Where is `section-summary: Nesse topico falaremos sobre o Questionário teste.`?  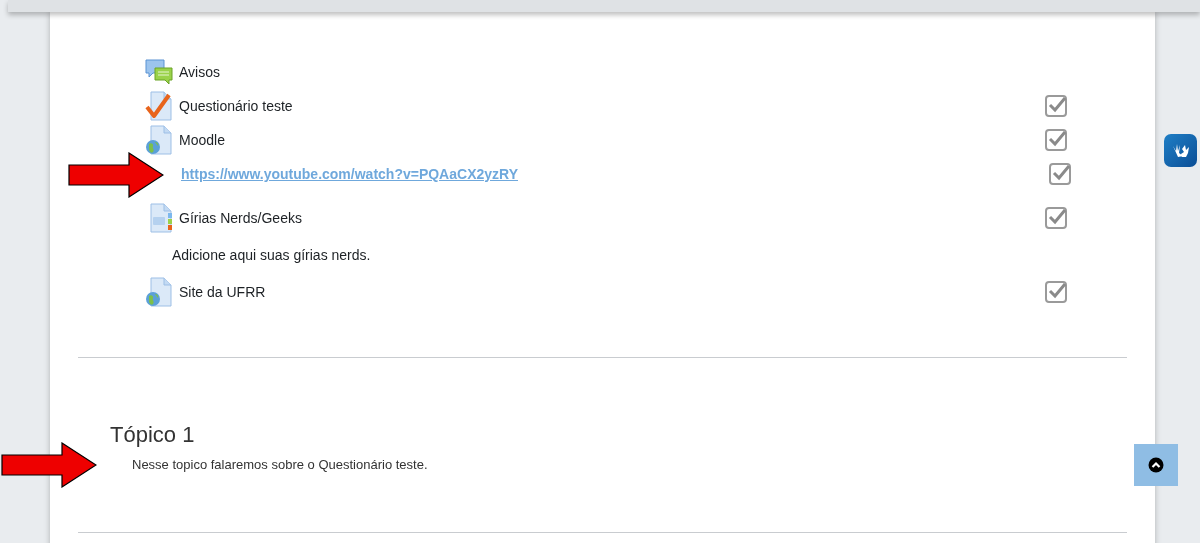 section-summary: Nesse topico falaremos sobre o Questionário teste. is located at coordinates (280, 464).